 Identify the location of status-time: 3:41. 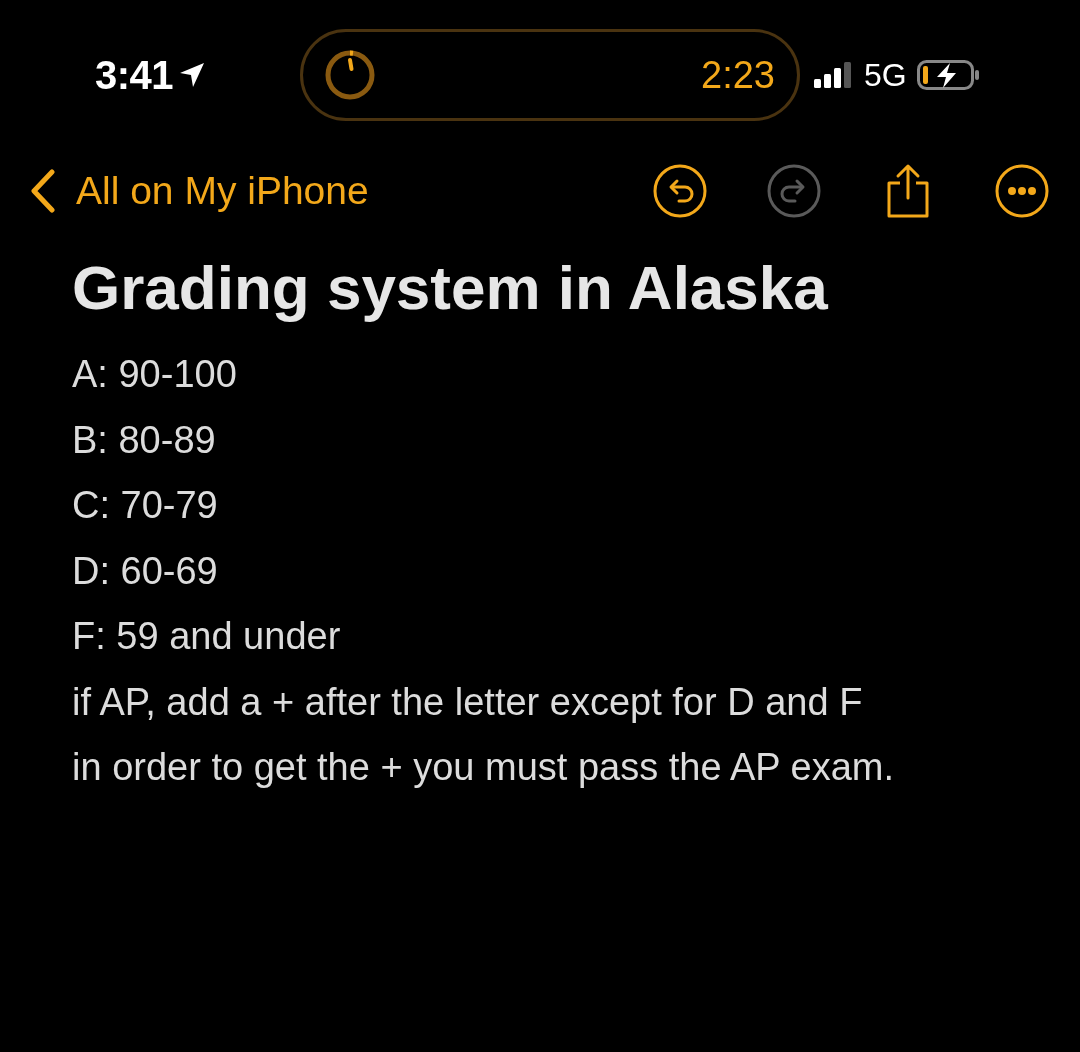
(134, 75).